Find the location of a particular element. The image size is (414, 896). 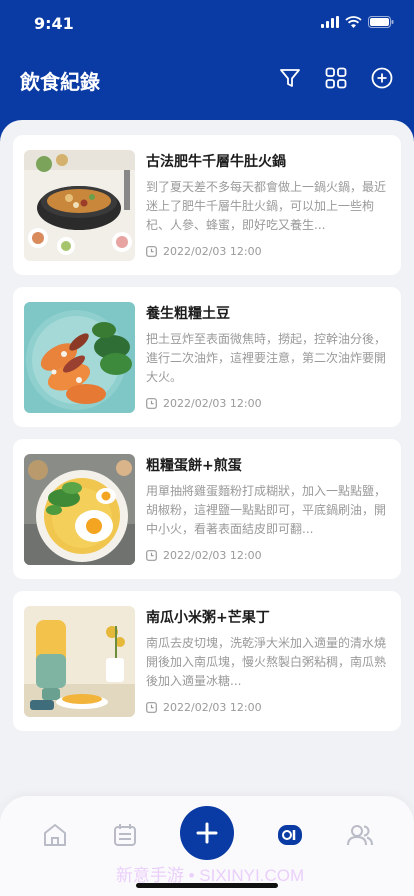

record-title: 粗糧蛋餅+煎蛋 is located at coordinates (194, 466).